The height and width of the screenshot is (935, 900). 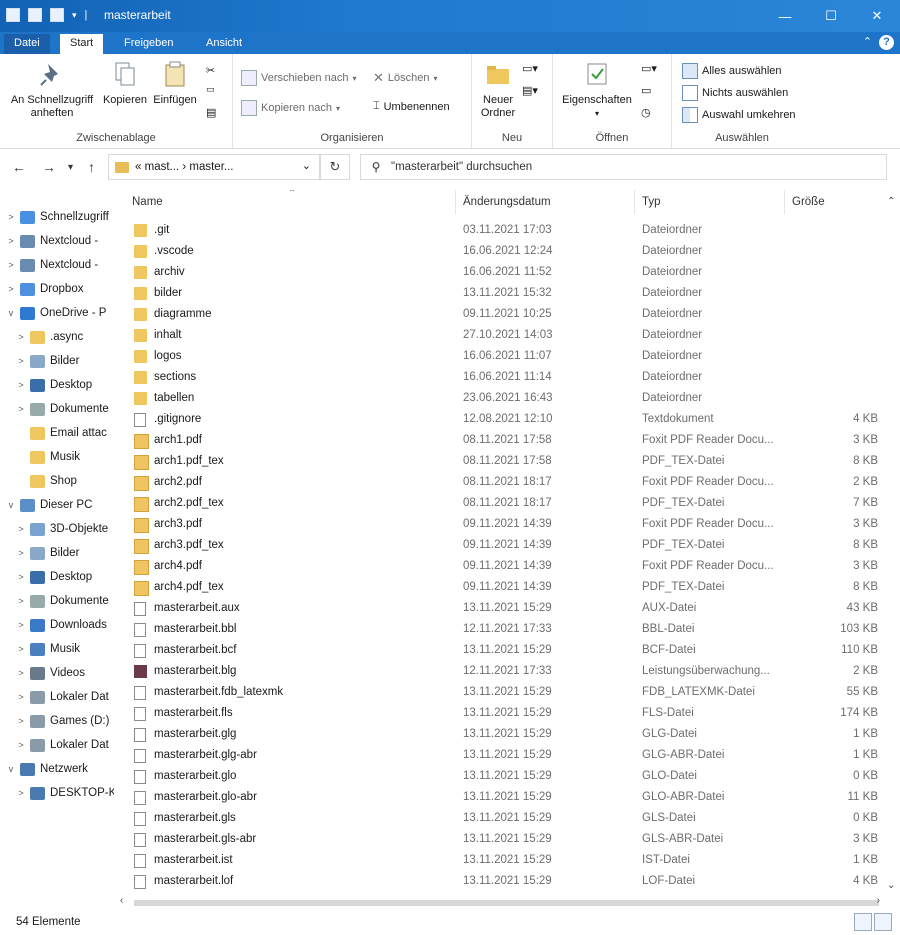 What do you see at coordinates (149, 44) in the screenshot?
I see `tab-freigeben: Freigeben` at bounding box center [149, 44].